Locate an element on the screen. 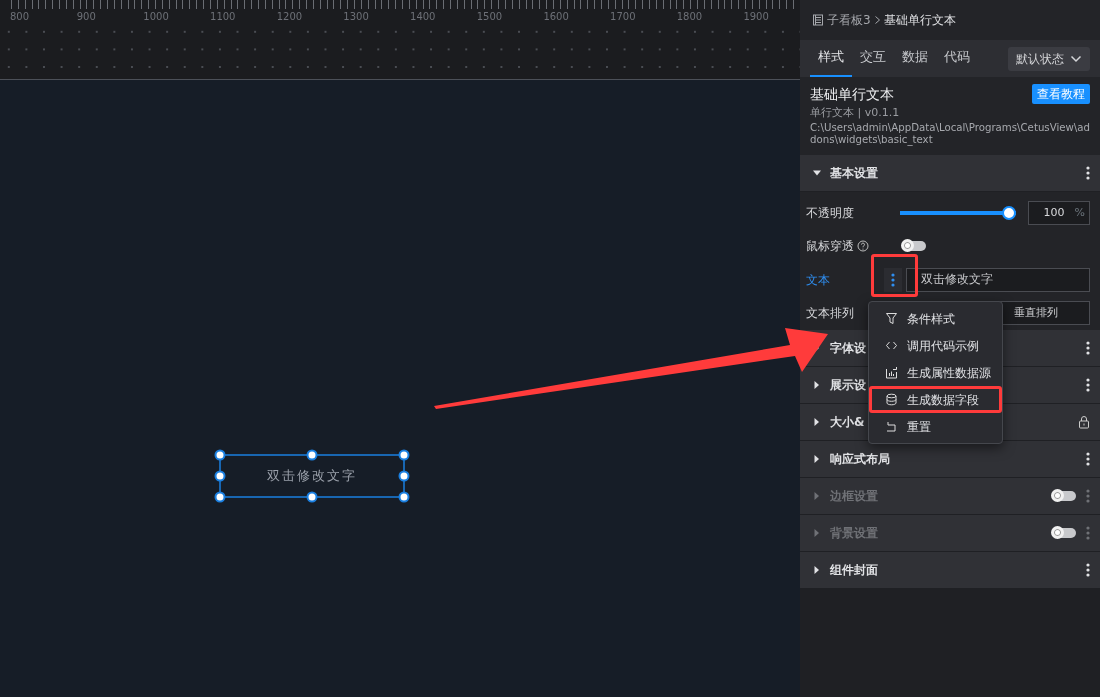 The height and width of the screenshot is (697, 1100). field-label: 不透明度 is located at coordinates (830, 213).